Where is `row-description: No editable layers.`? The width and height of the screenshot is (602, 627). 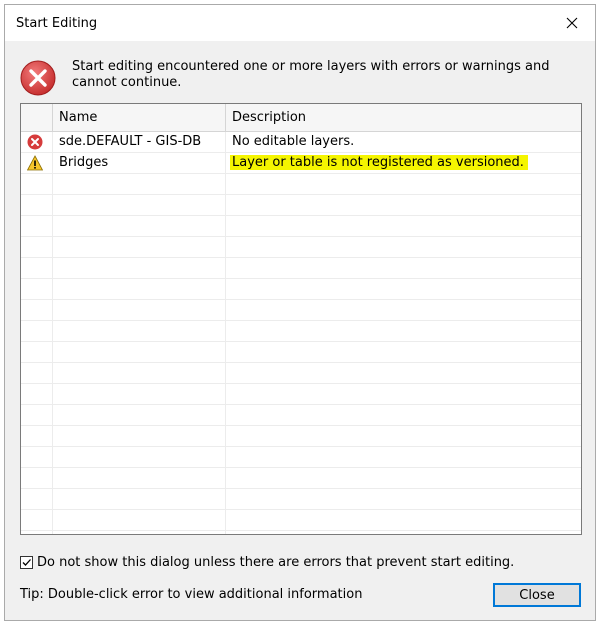
row-description: No editable layers. is located at coordinates (403, 142).